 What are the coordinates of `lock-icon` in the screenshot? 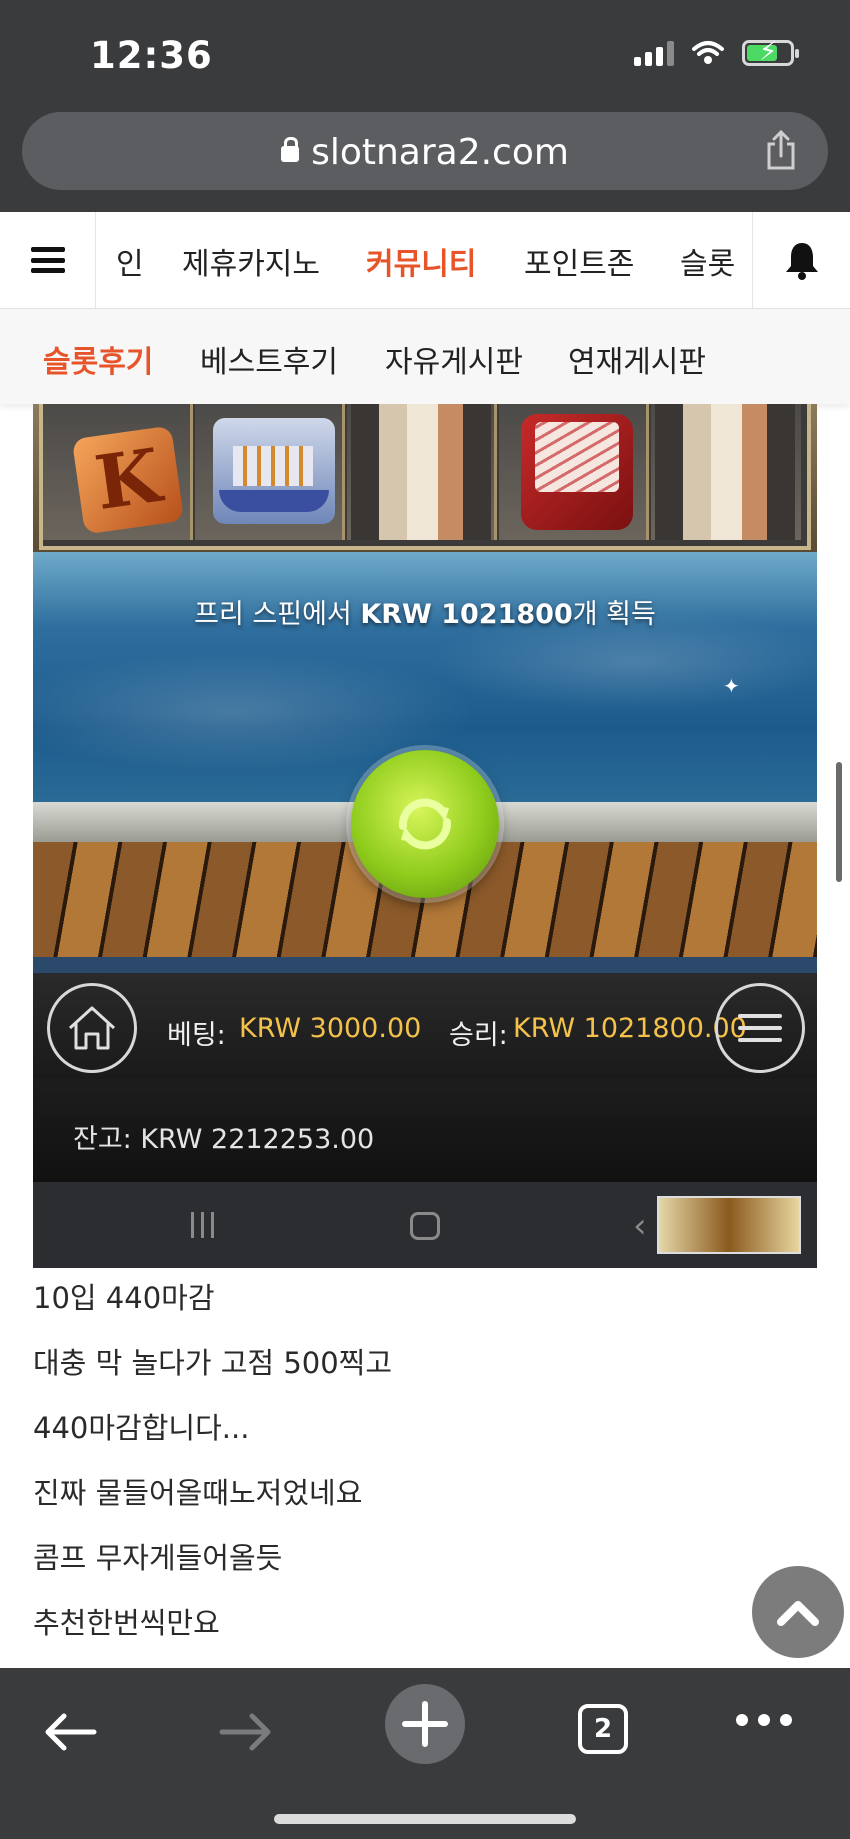 It's located at (290, 149).